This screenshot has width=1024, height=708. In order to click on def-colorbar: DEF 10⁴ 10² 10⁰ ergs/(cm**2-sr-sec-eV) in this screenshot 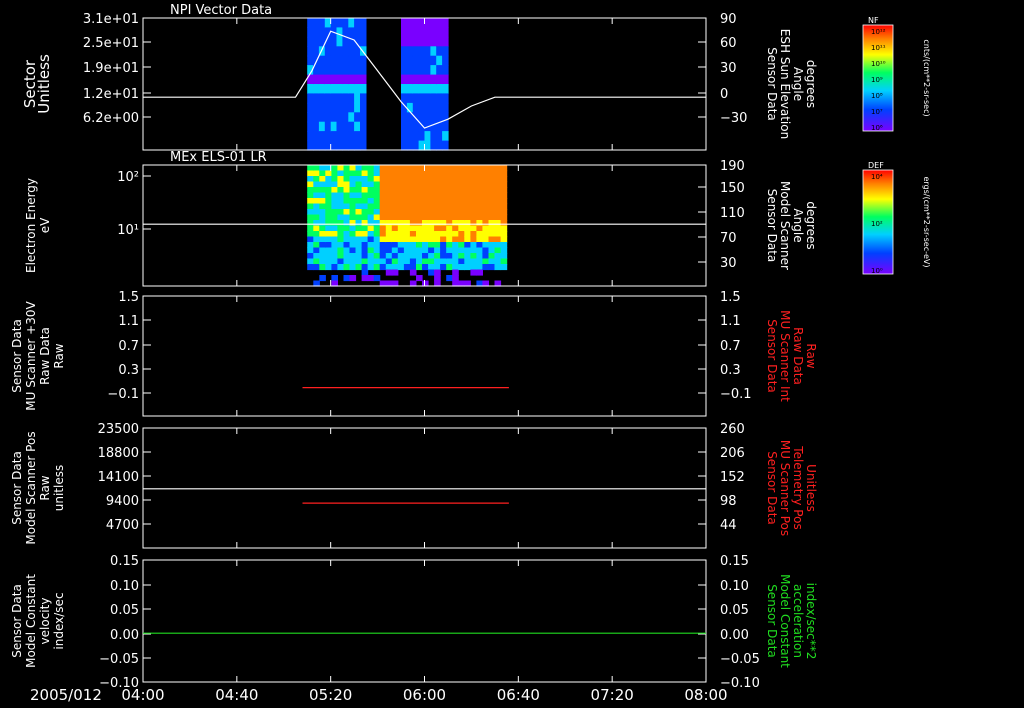, I will do `click(896, 218)`.